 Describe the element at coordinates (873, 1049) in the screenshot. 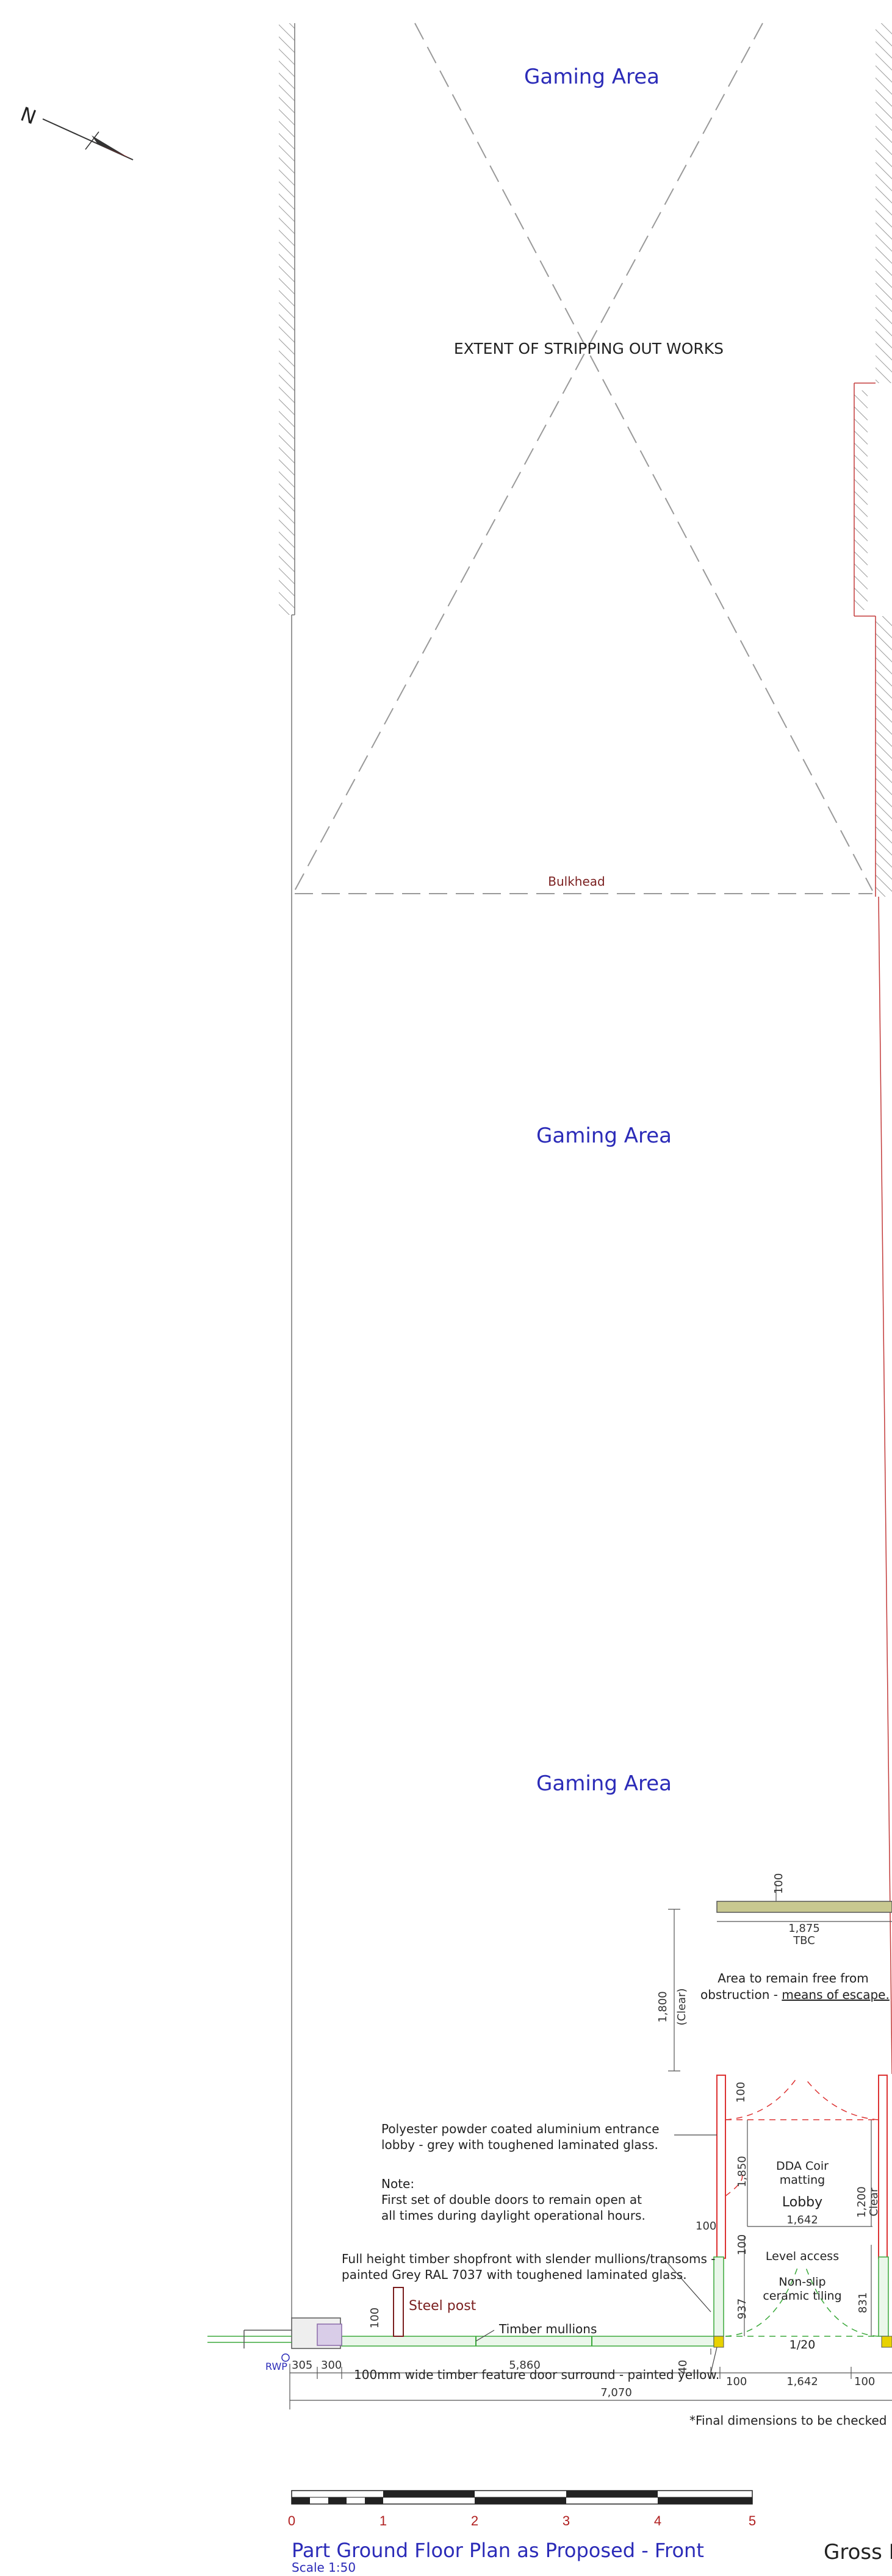

I see `right-wall` at that location.